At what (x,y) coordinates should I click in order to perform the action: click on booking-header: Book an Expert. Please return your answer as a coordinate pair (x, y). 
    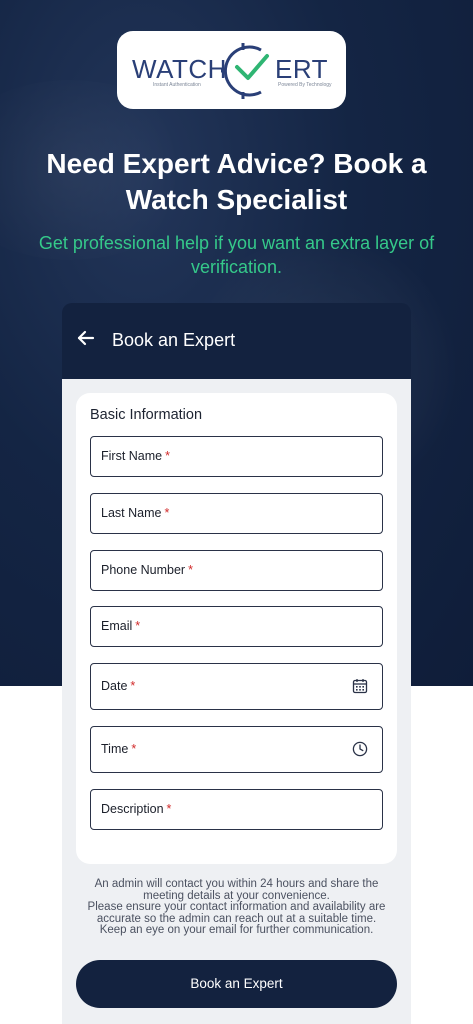
    Looking at the image, I should click on (236, 341).